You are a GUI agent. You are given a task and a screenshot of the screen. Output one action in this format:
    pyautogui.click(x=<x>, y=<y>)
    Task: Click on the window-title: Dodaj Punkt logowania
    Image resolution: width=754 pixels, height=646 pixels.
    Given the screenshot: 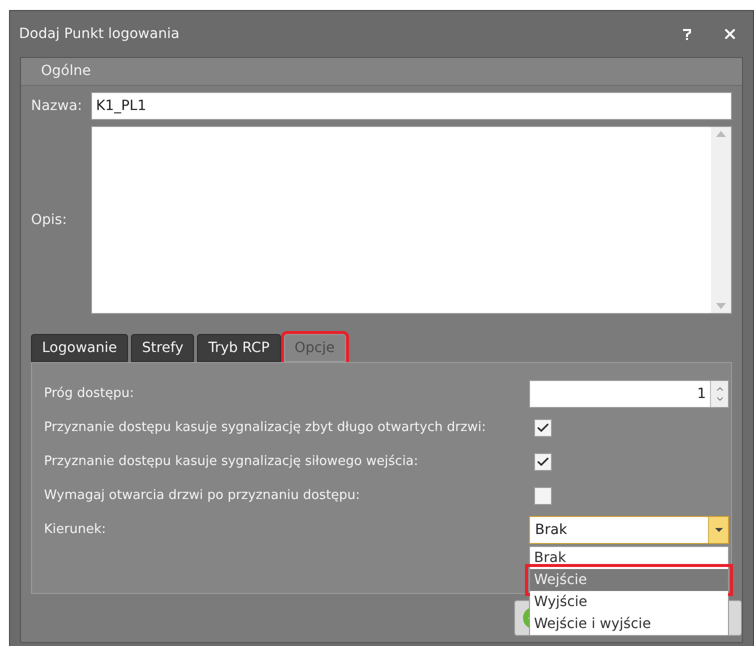 What is the action you would take?
    pyautogui.click(x=99, y=34)
    